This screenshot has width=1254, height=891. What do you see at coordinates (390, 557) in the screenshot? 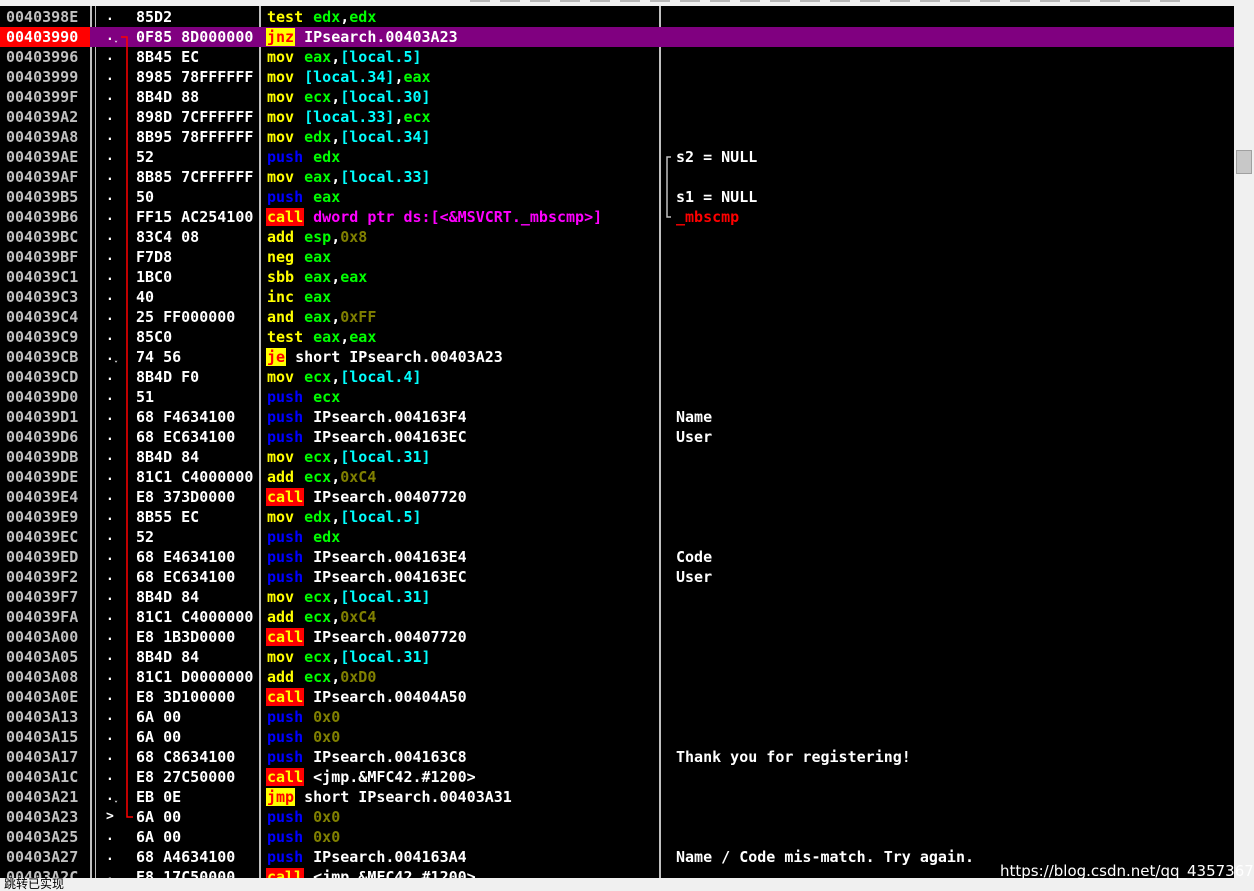
I see `operand: IPsearch.004163E4` at bounding box center [390, 557].